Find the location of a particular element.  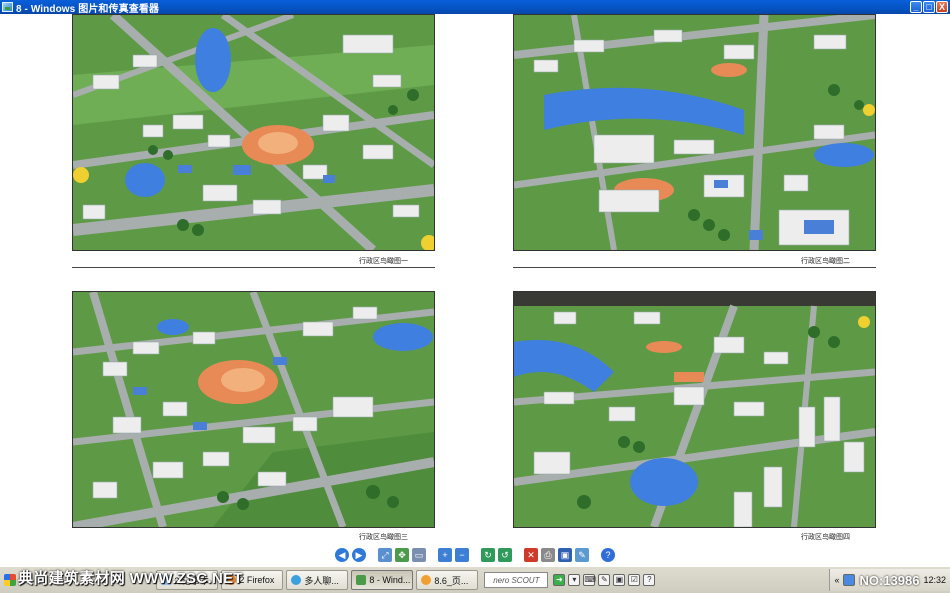

help-icon: ? is located at coordinates (608, 555).